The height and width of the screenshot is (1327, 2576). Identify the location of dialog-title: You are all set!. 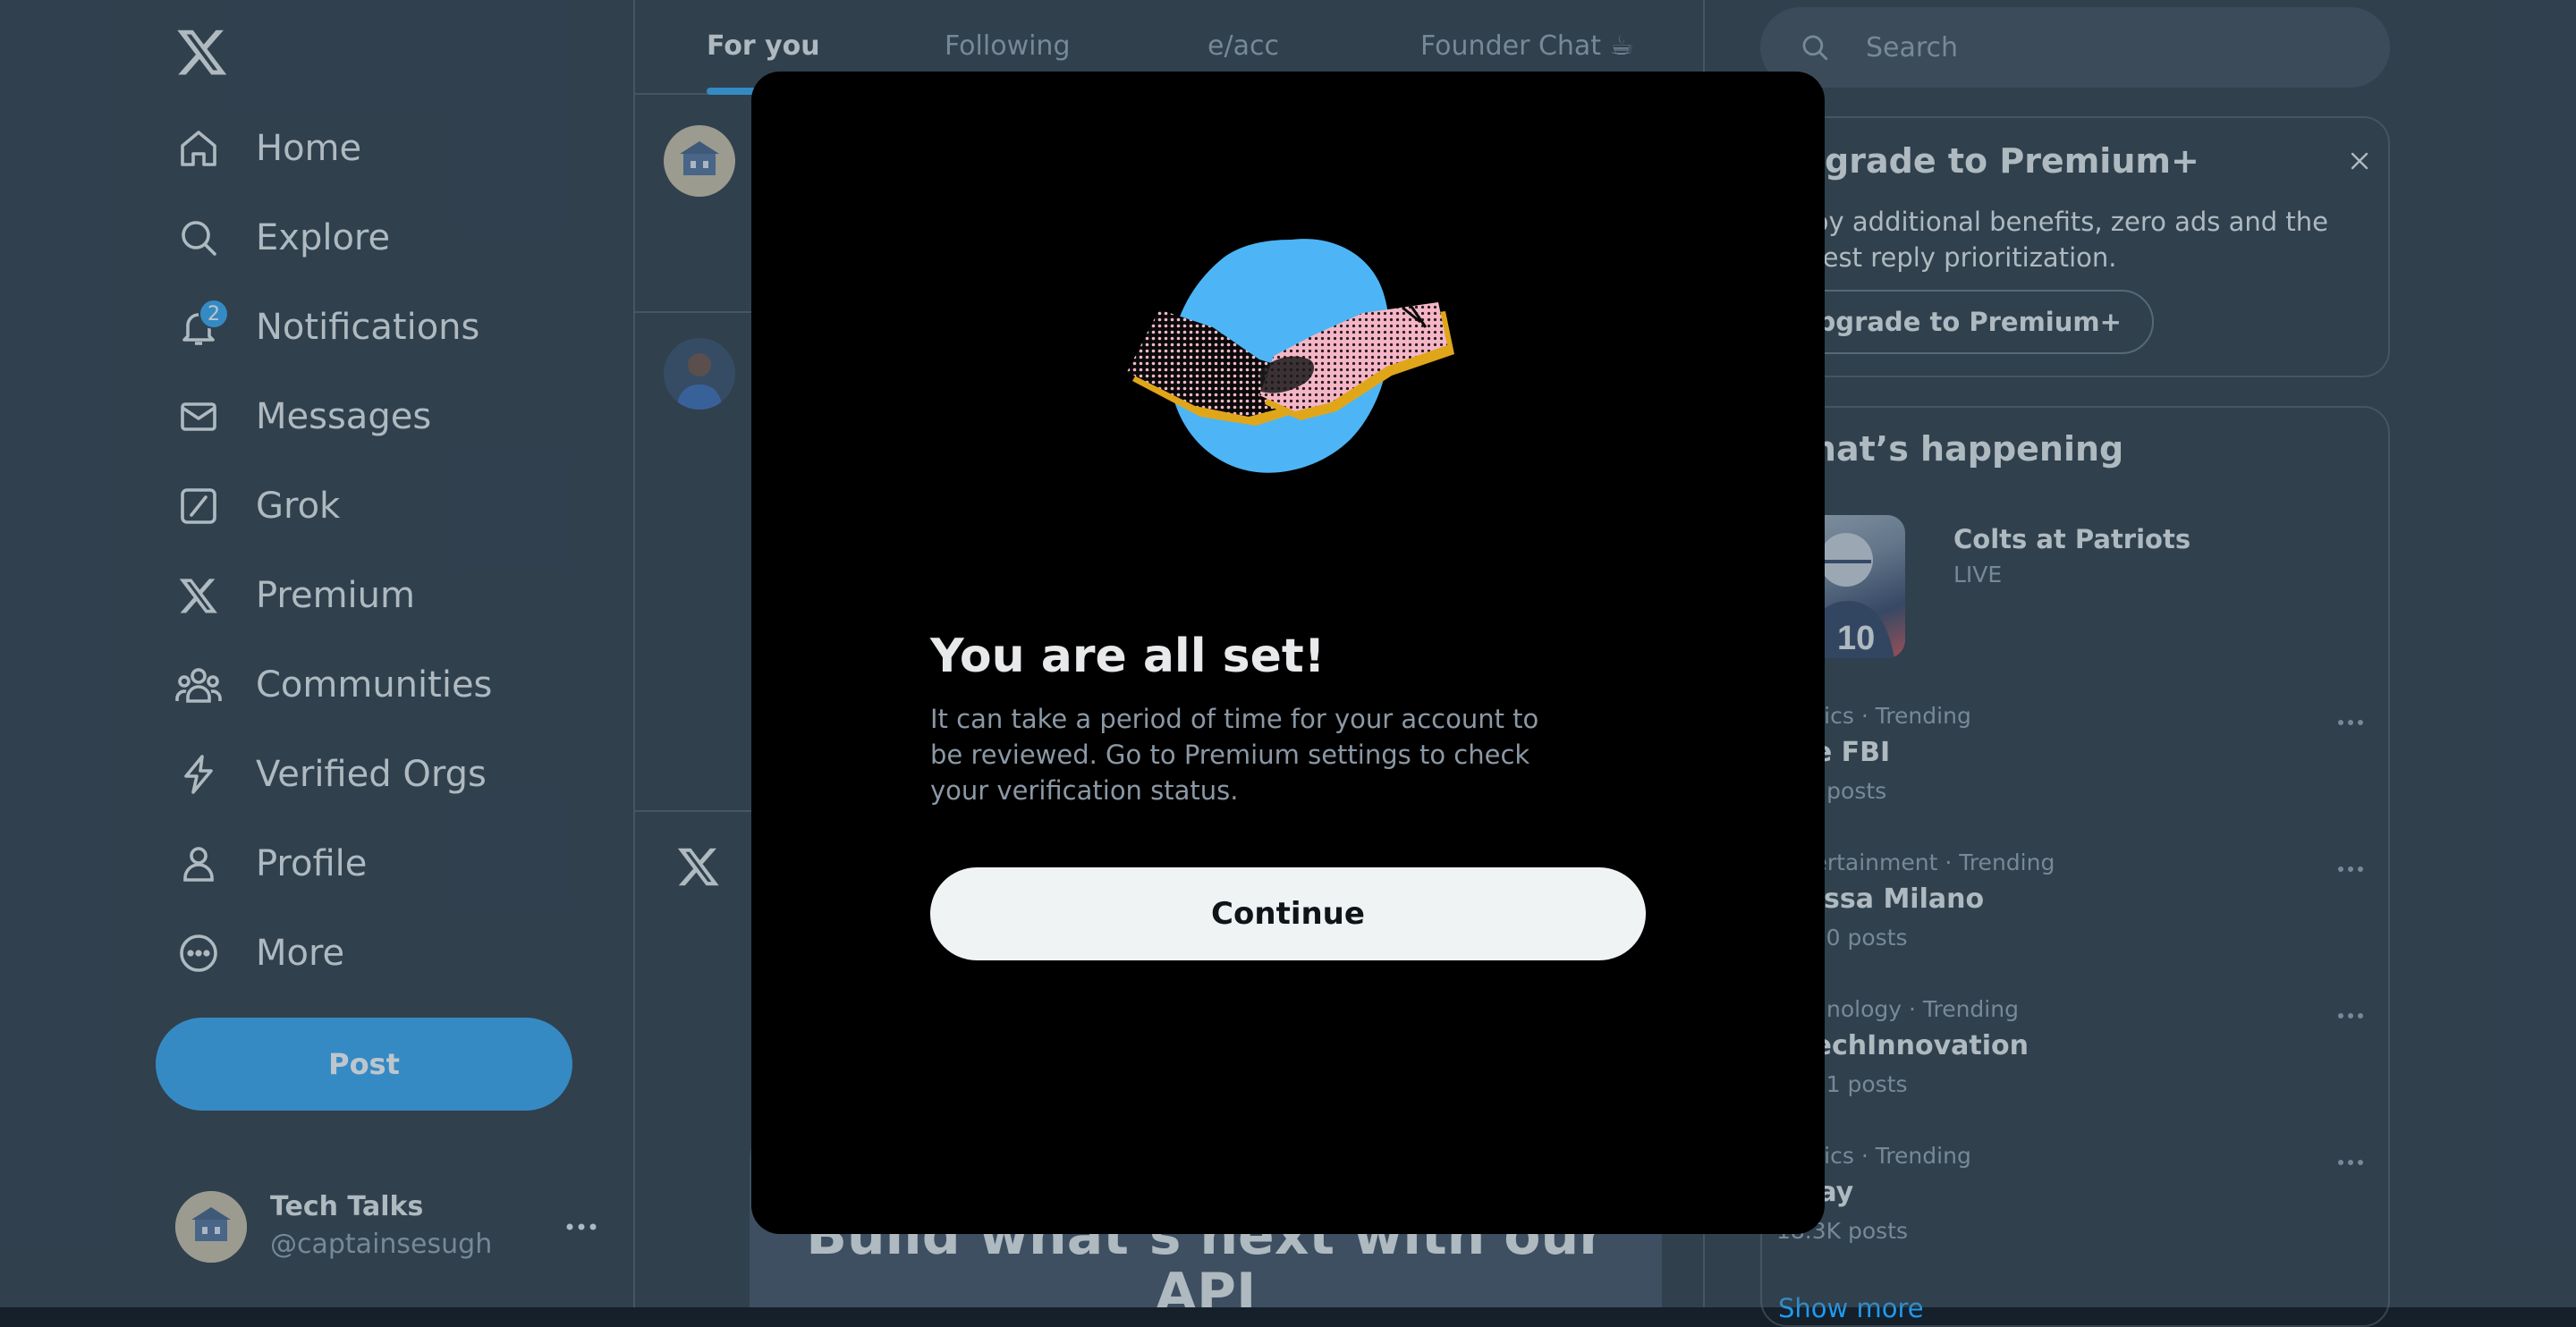
(1128, 656).